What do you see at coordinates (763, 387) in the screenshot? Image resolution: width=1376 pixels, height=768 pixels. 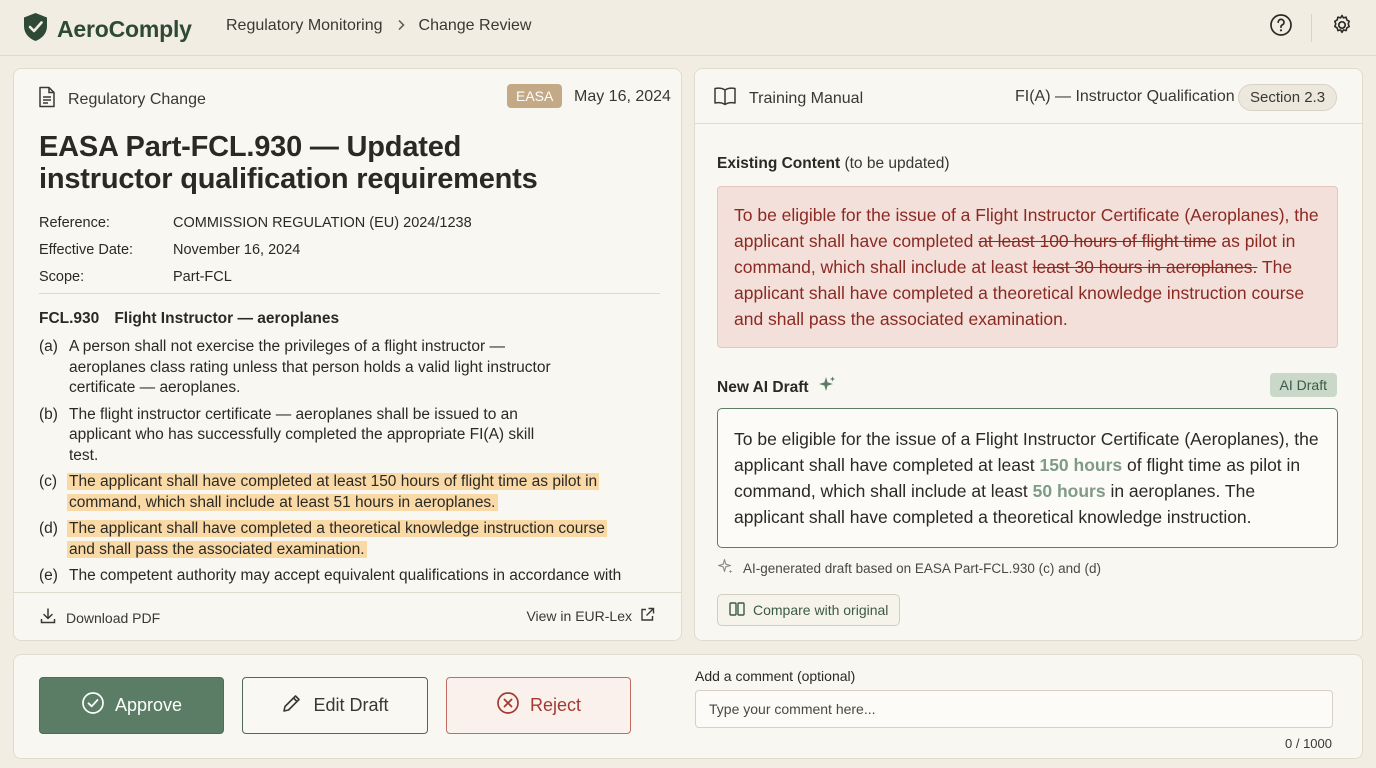 I see `ai-draft-title: New AI Draft` at bounding box center [763, 387].